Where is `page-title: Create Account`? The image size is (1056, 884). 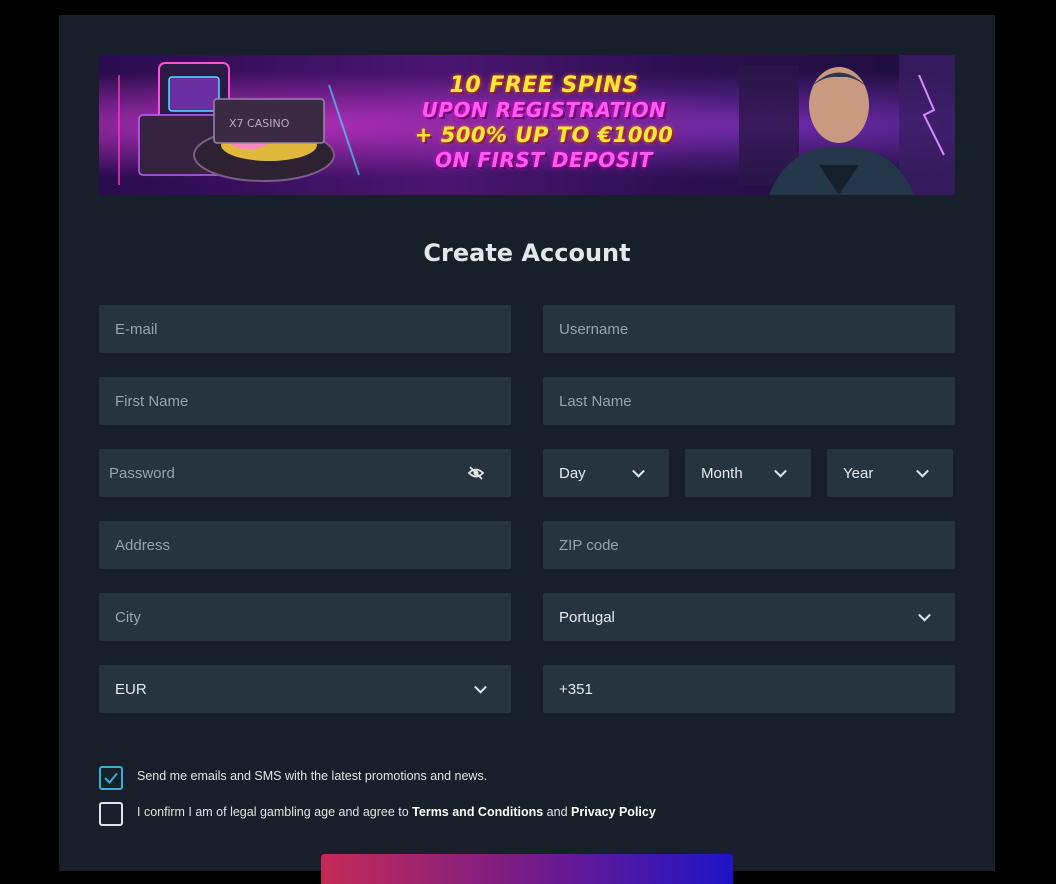
page-title: Create Account is located at coordinates (527, 253).